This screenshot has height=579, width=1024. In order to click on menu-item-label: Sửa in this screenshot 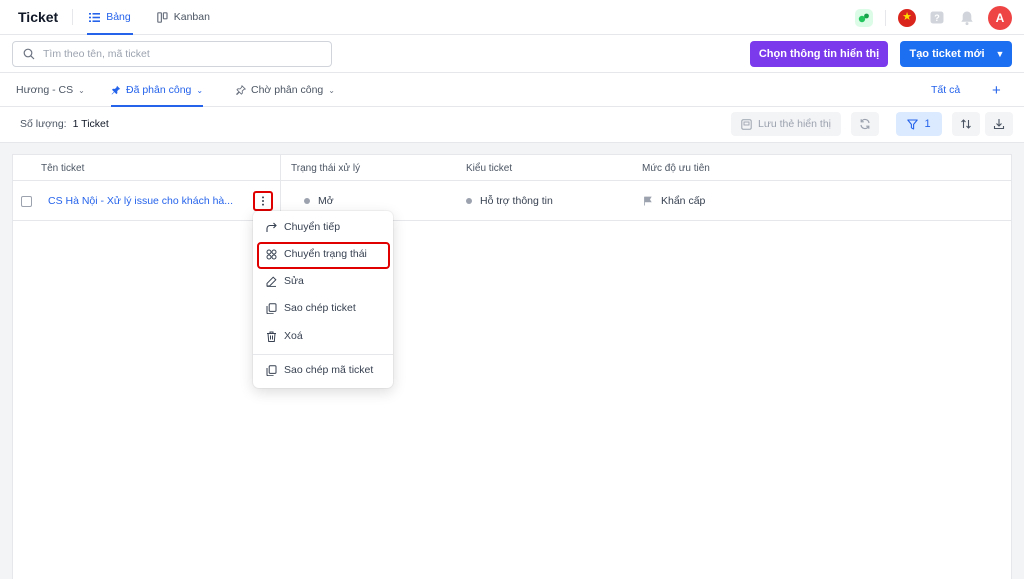, I will do `click(294, 281)`.